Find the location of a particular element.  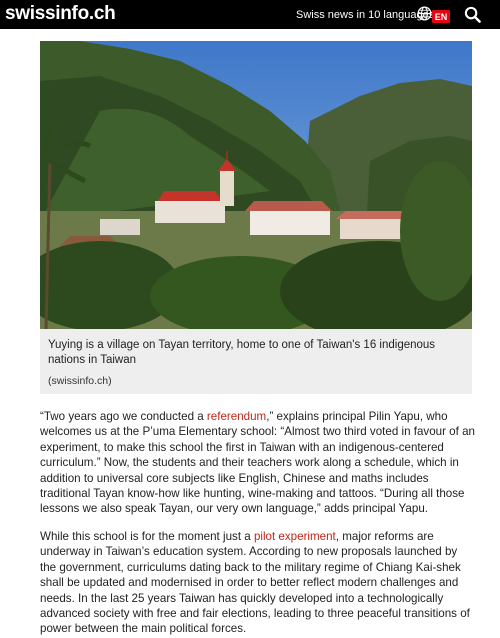

globe-icon is located at coordinates (424, 13).